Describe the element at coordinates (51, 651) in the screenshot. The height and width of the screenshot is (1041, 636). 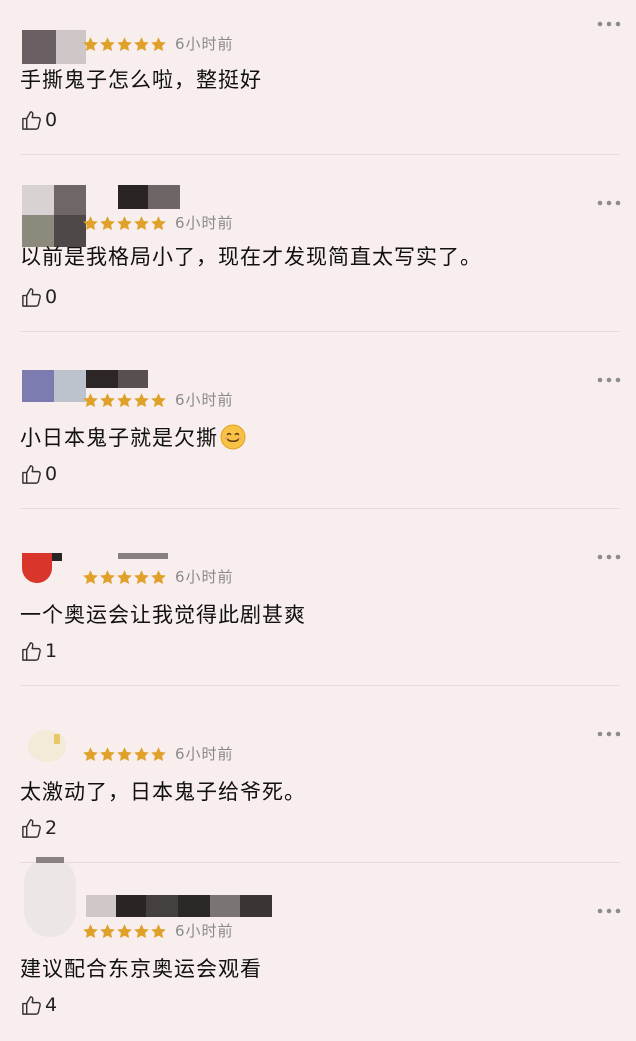
I see `like-count: 1` at that location.